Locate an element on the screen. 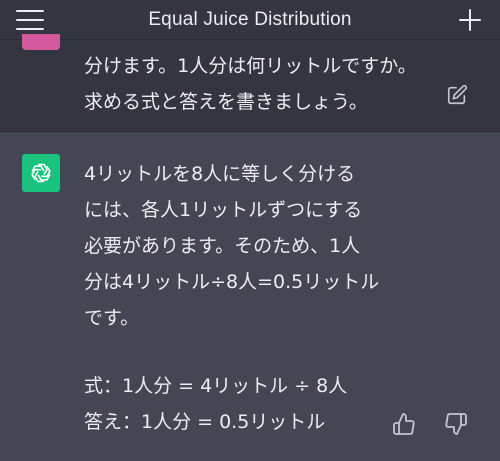 This screenshot has width=500, height=461. top-bar: Equal Juice Distribution is located at coordinates (250, 20).